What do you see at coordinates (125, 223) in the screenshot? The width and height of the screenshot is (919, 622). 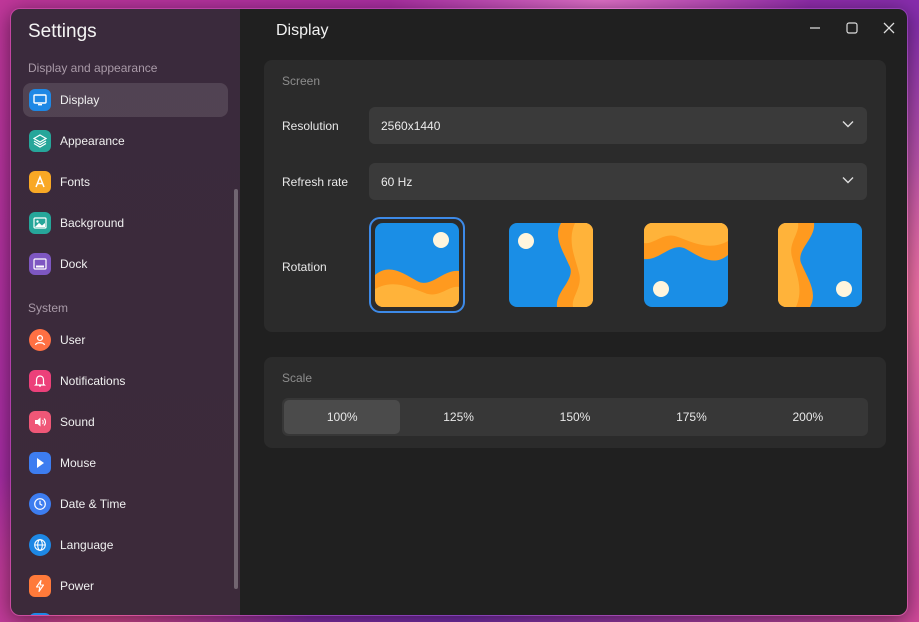 I see `sidebar-item-background: Background` at bounding box center [125, 223].